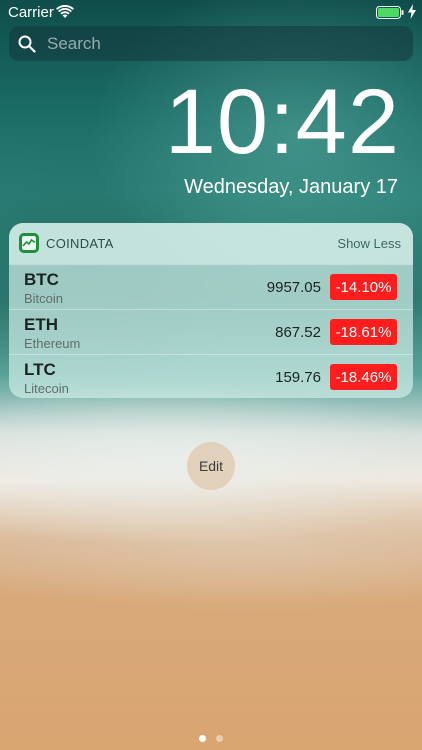  Describe the element at coordinates (27, 44) in the screenshot. I see `search-icon` at that location.